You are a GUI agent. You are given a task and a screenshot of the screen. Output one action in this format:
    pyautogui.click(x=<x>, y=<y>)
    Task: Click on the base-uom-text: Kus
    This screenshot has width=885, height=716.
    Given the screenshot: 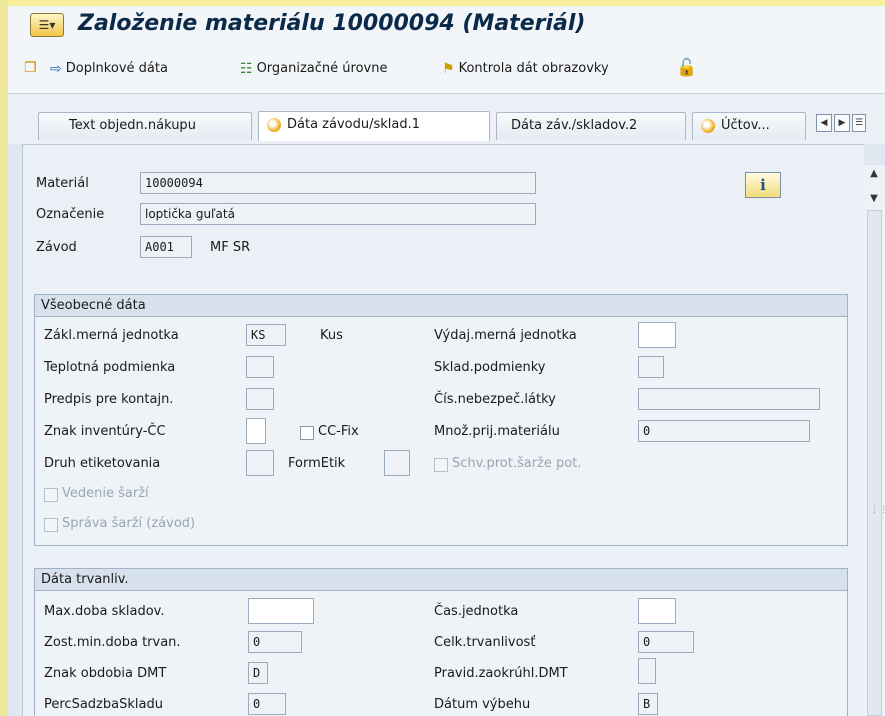 What is the action you would take?
    pyautogui.click(x=331, y=335)
    